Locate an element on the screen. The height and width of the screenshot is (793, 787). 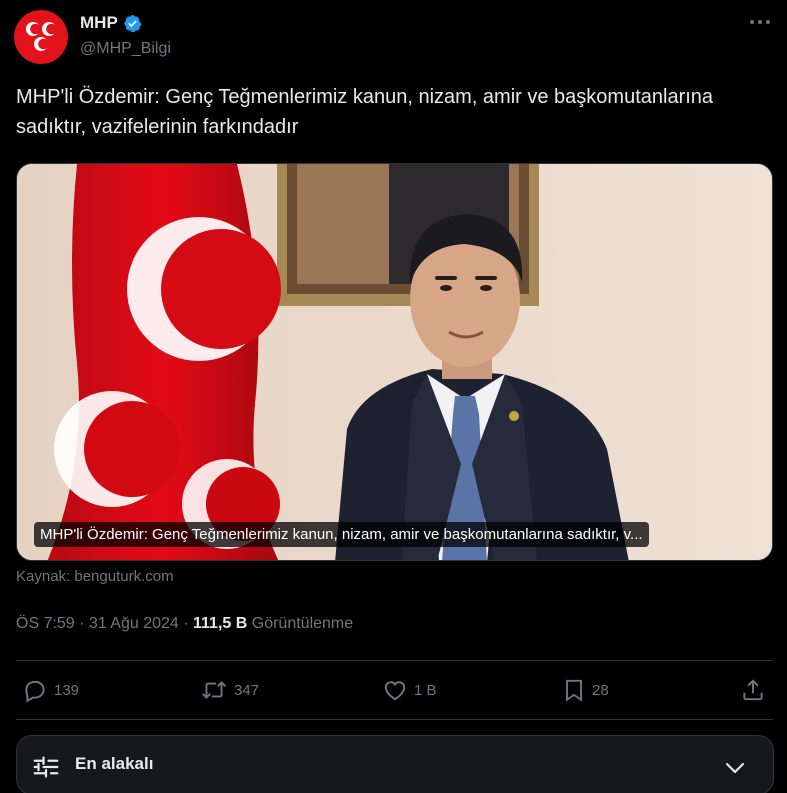
bookmark-icon is located at coordinates (574, 690).